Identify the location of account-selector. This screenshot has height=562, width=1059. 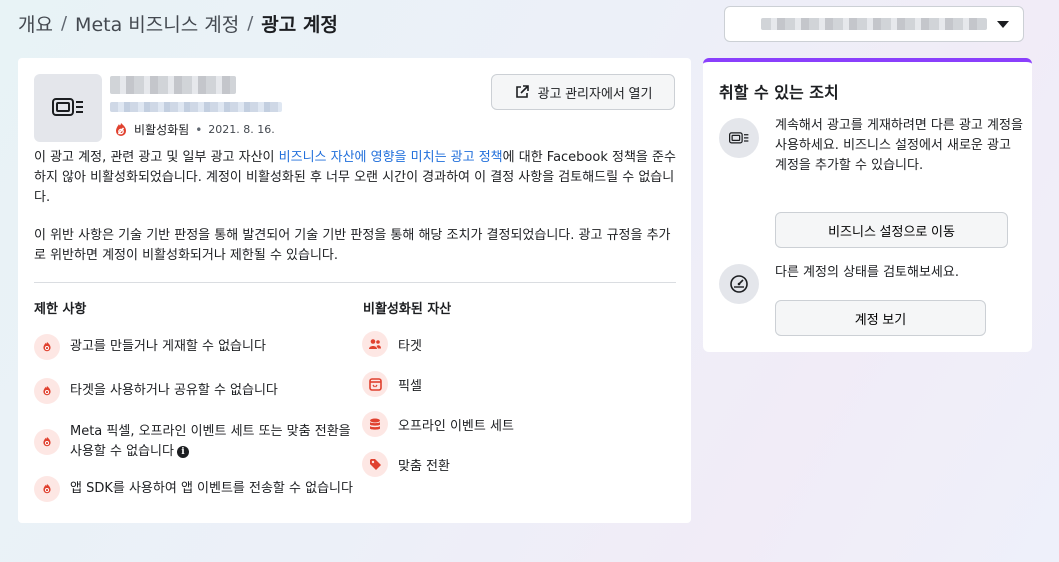
(874, 24).